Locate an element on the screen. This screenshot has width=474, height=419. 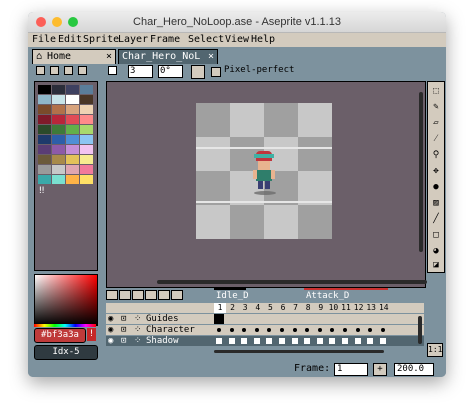
tab-home: ⌂ Home × is located at coordinates (74, 56).